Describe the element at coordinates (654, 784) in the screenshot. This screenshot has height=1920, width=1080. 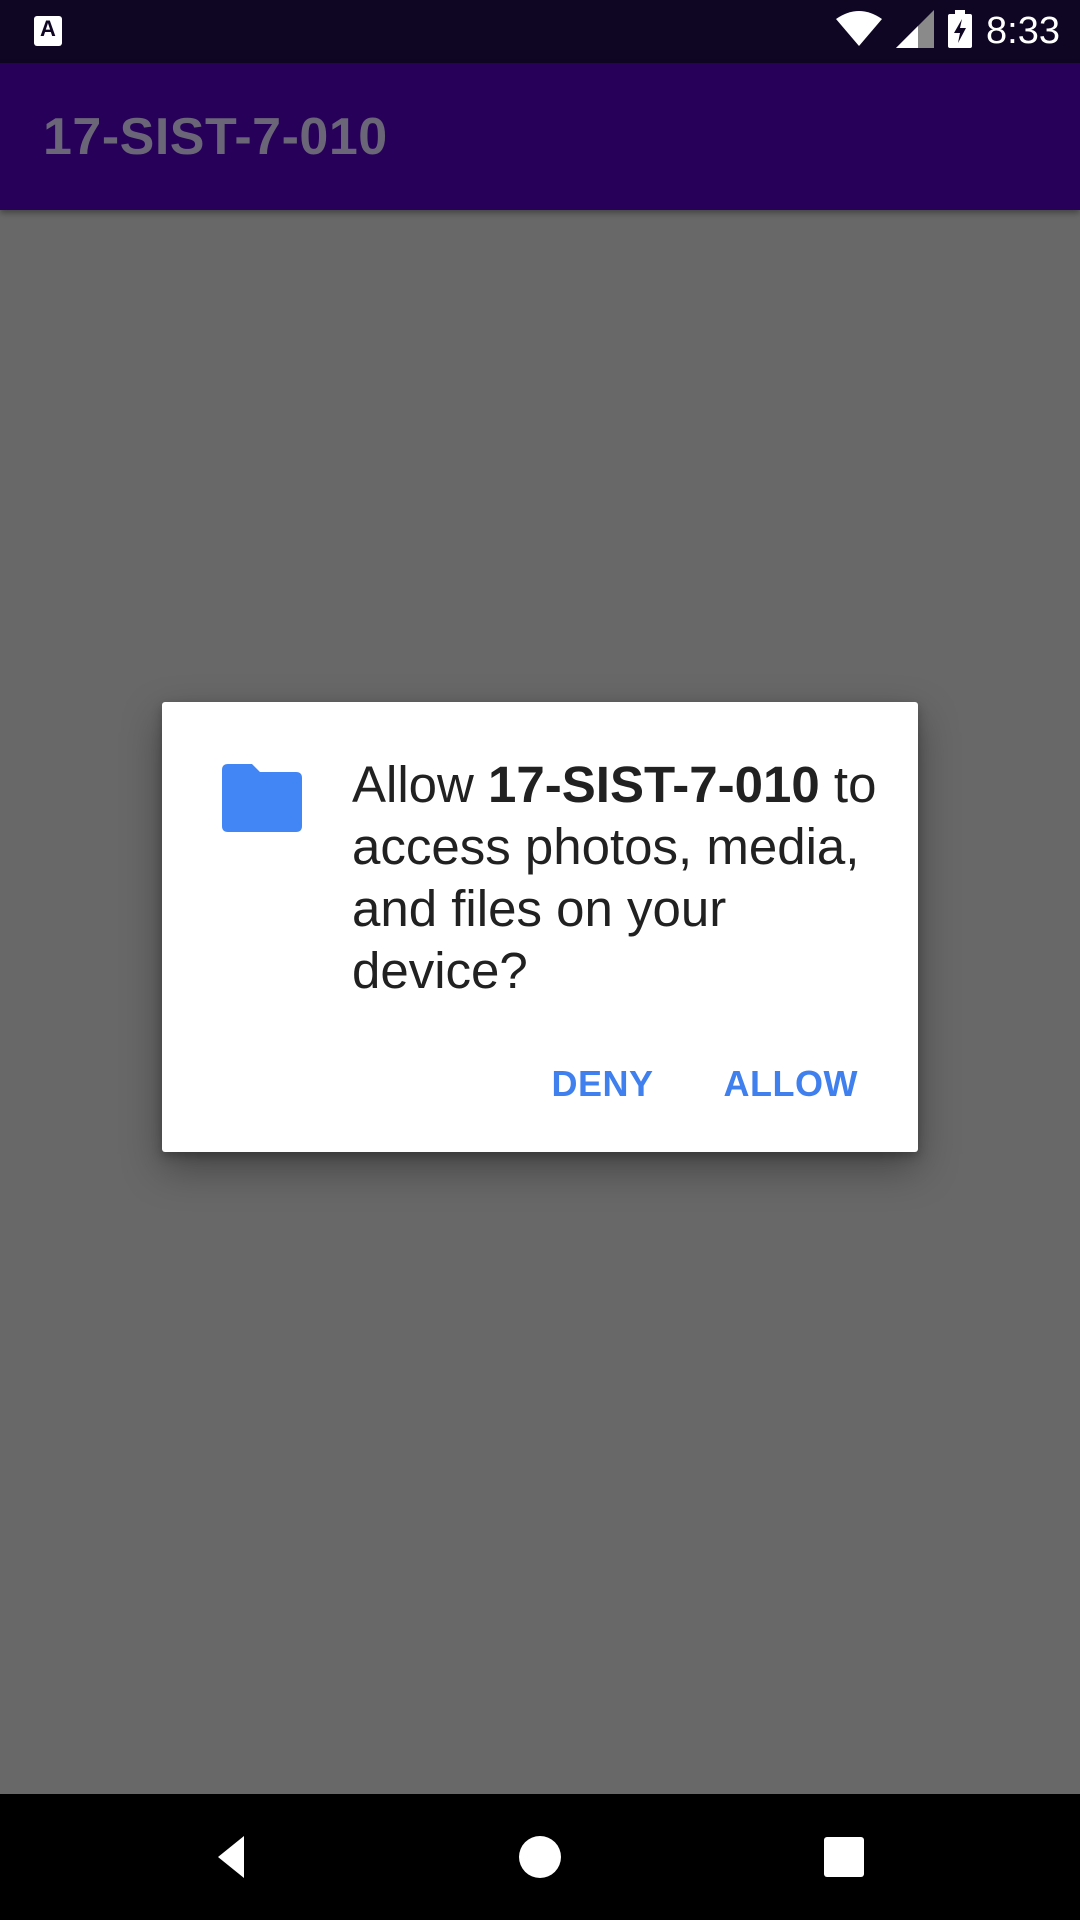
I see `message-app-name: 17-SIST-7-010` at that location.